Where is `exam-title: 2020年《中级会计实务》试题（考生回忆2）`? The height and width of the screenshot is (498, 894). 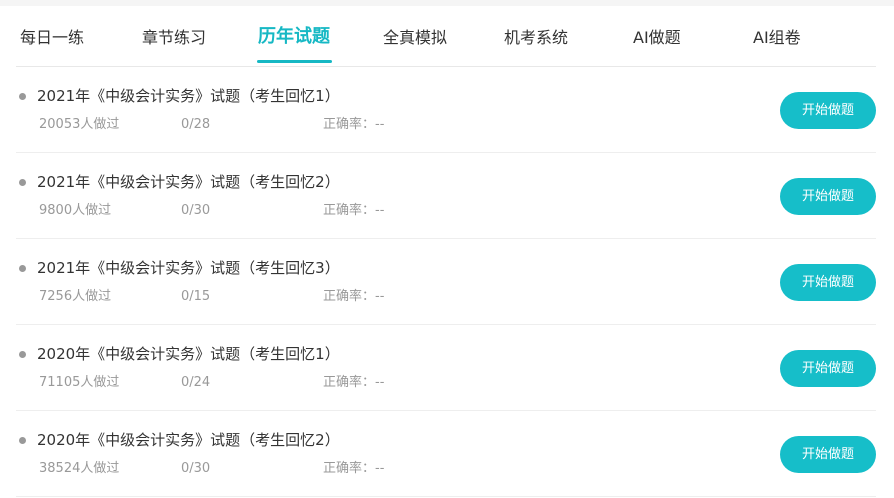
exam-title: 2020年《中级会计实务》试题（考生回忆2） is located at coordinates (188, 440).